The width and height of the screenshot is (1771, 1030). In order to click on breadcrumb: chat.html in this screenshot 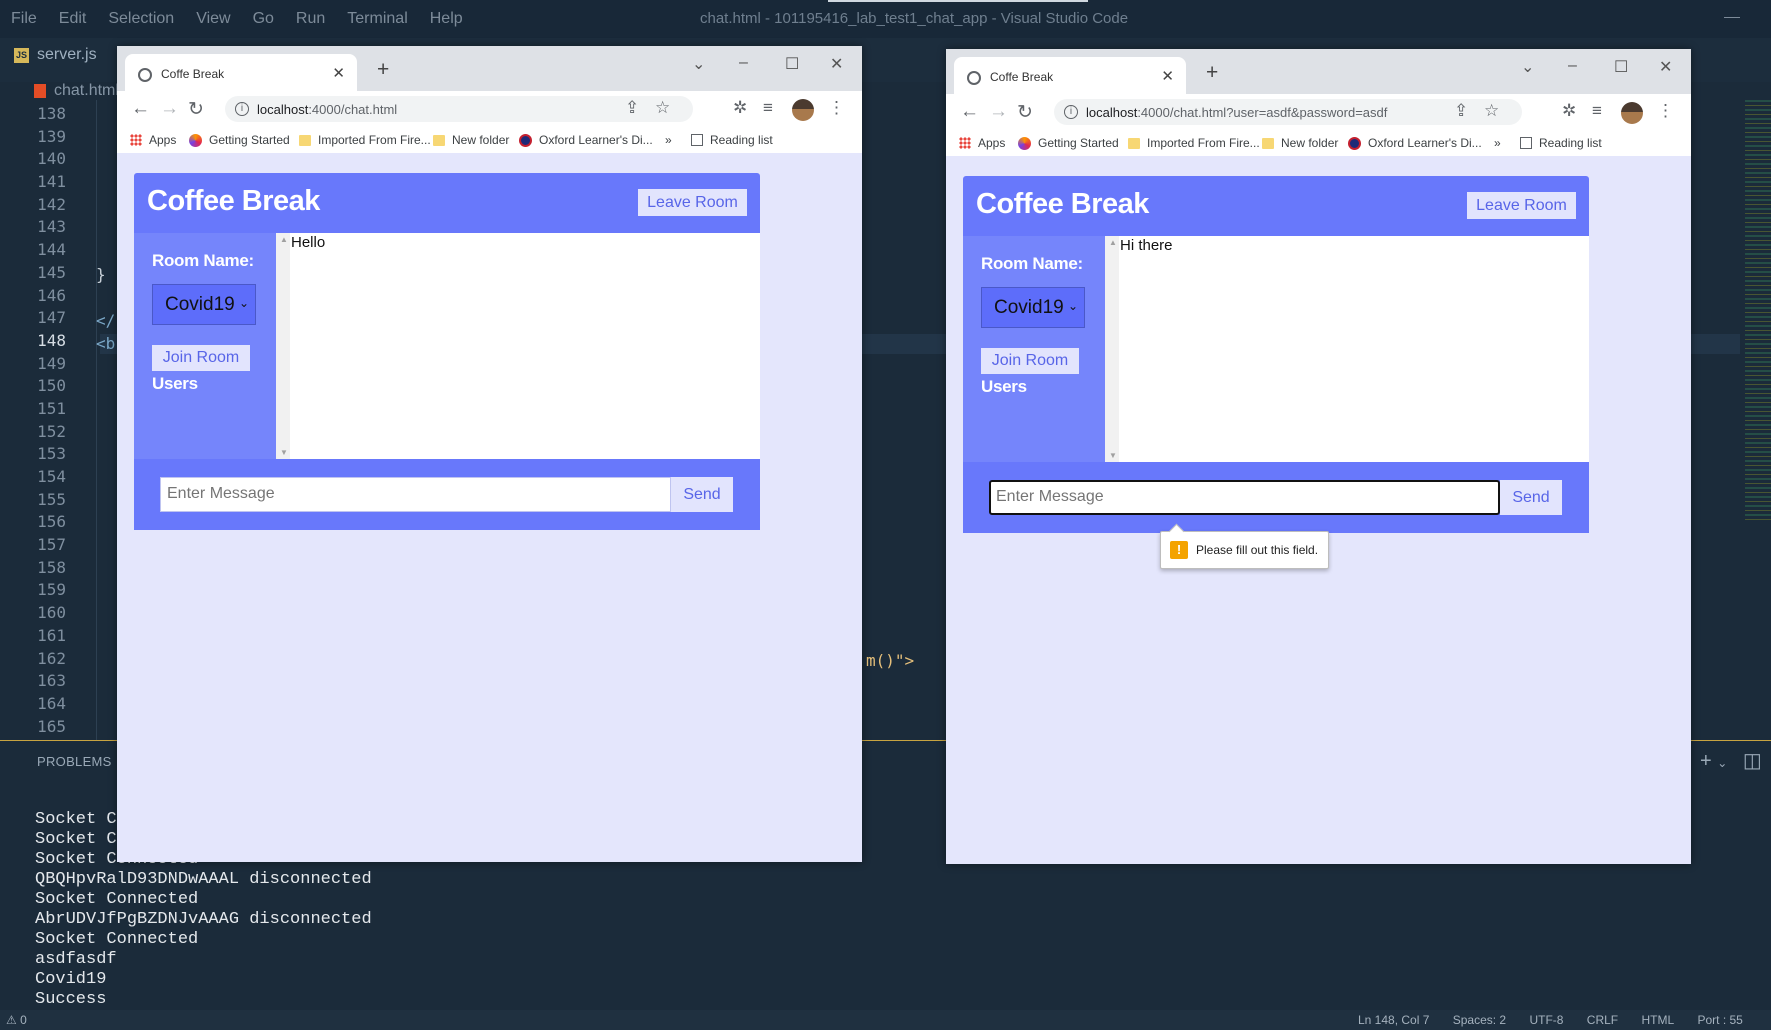, I will do `click(76, 91)`.